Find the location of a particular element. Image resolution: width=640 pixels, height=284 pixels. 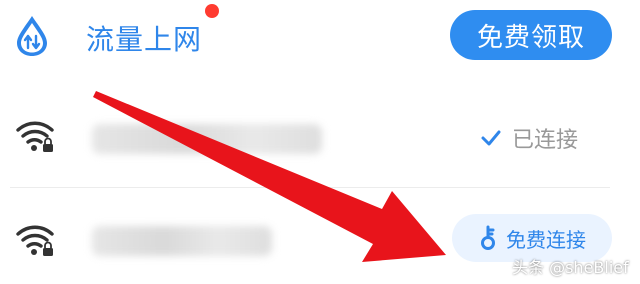

free-connect-label: 免费连接 is located at coordinates (546, 239).